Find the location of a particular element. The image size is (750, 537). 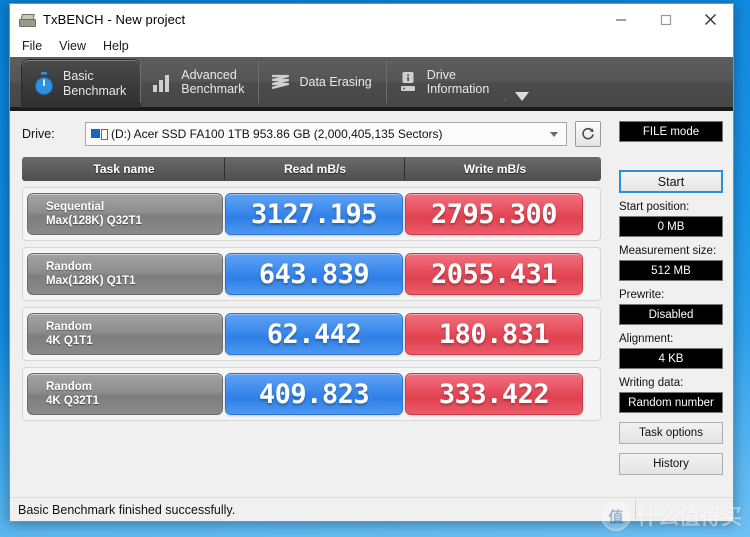

write-result-cell: 180.831 is located at coordinates (494, 334).